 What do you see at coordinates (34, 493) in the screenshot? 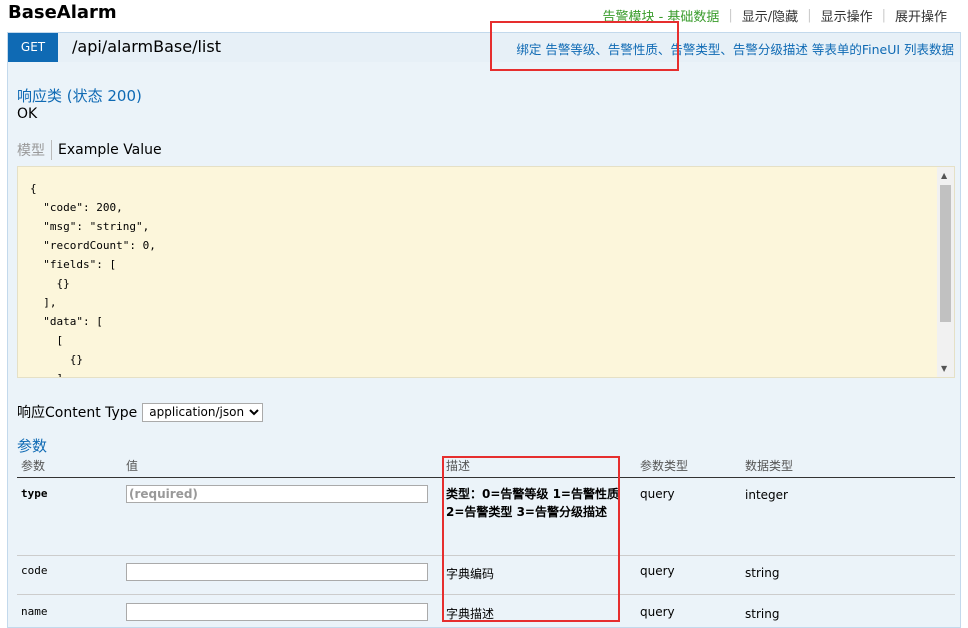
I see `param-name: type` at bounding box center [34, 493].